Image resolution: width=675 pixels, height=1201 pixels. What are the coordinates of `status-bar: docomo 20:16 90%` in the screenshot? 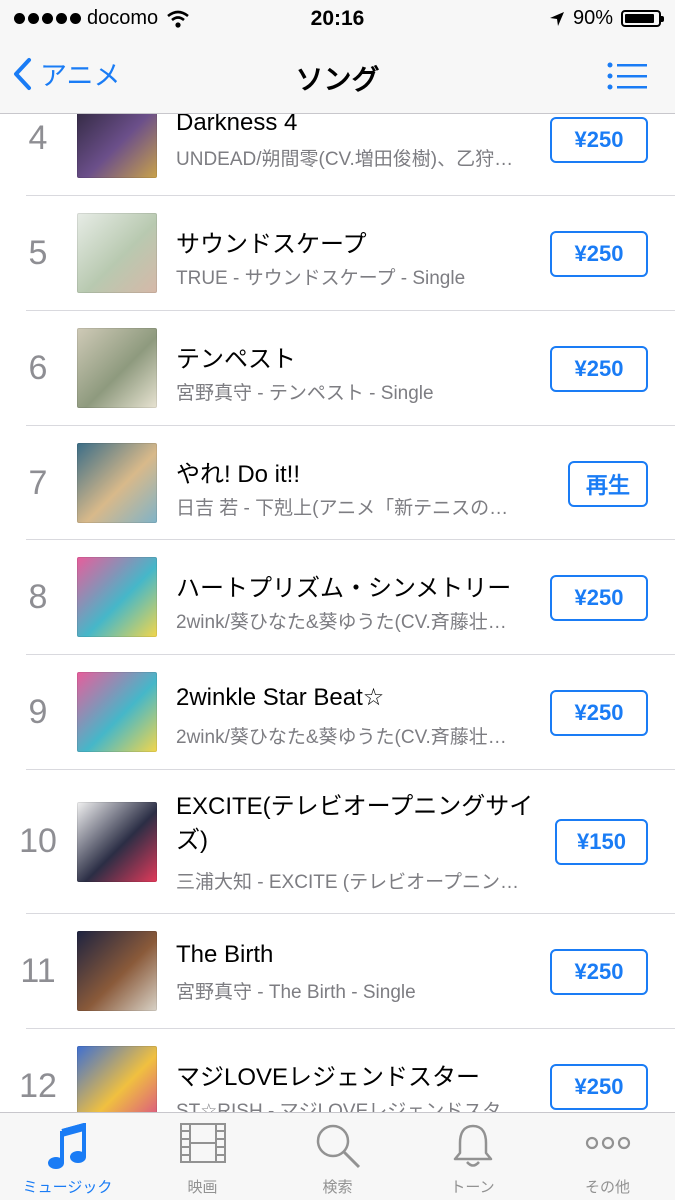 It's located at (337, 19).